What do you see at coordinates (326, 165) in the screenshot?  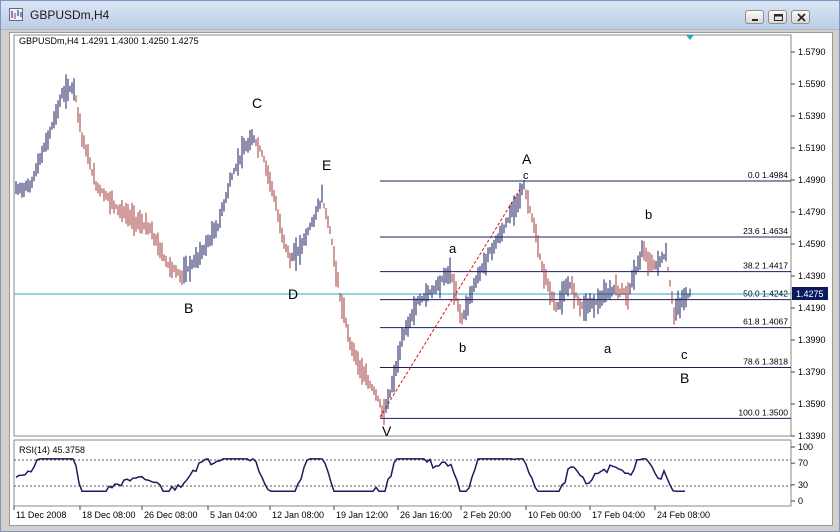 I see `wave-label: E` at bounding box center [326, 165].